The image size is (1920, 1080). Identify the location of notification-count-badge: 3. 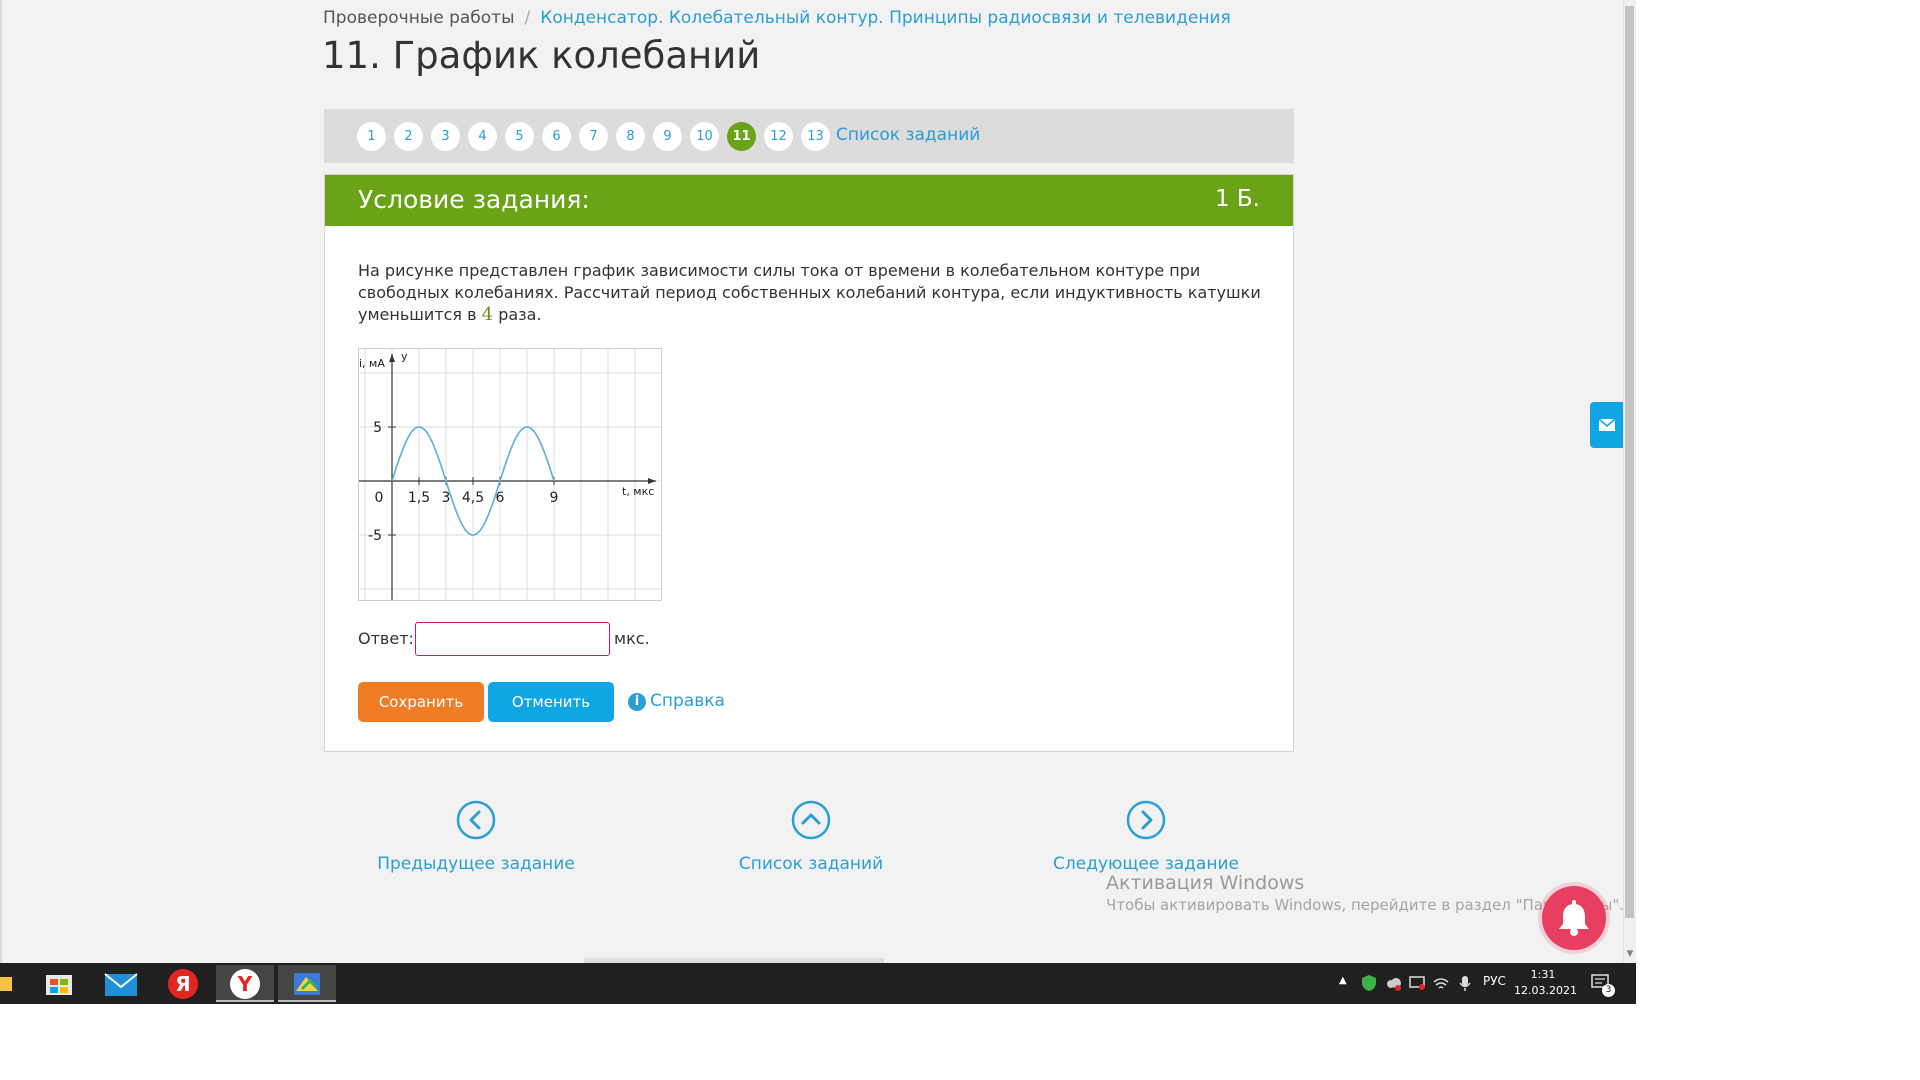
(1608, 990).